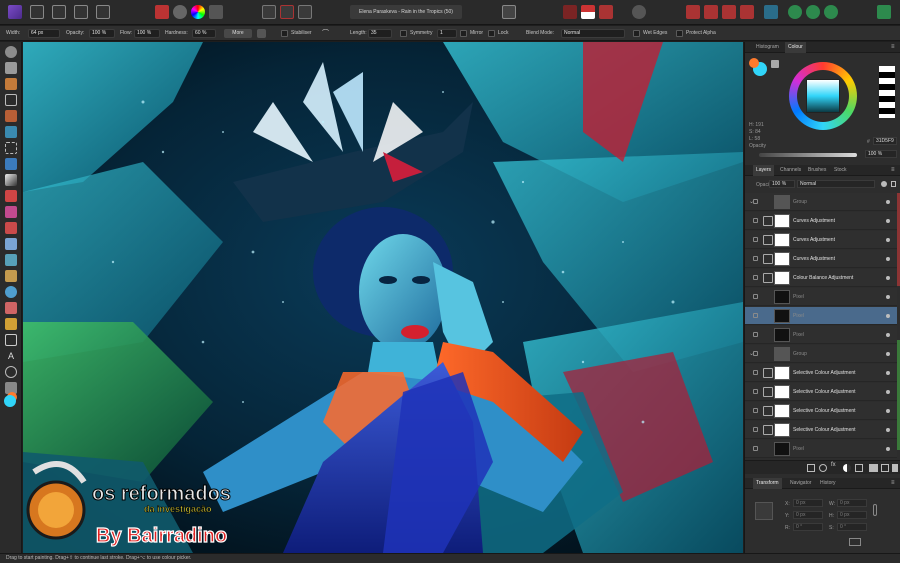 This screenshot has height=563, width=900. What do you see at coordinates (509, 12) in the screenshot?
I see `view-mode-icon` at bounding box center [509, 12].